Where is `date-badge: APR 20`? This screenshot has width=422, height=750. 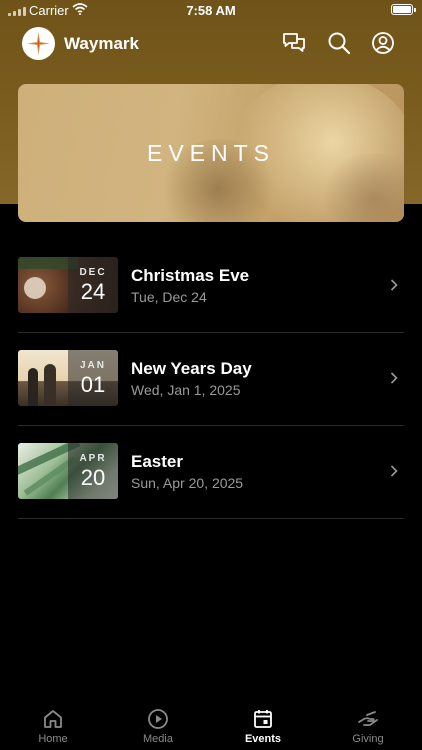 date-badge: APR 20 is located at coordinates (93, 471).